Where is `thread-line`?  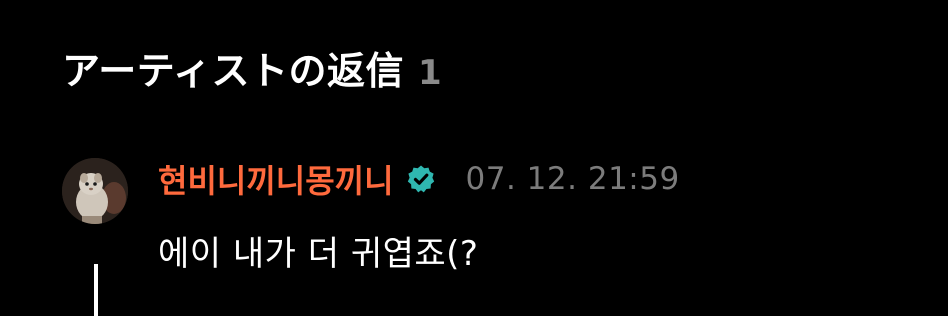
thread-line is located at coordinates (96, 290).